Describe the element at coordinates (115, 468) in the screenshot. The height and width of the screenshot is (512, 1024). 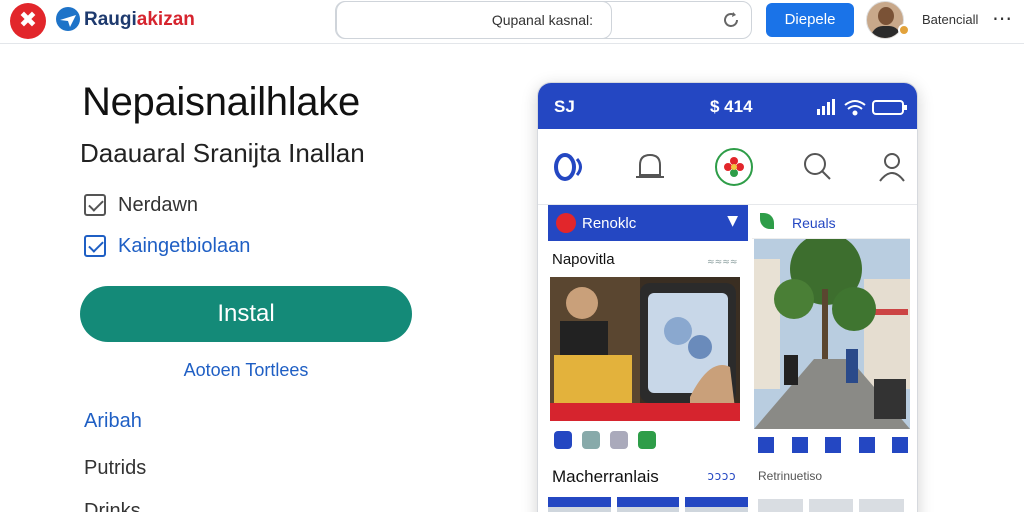
I see `nav-link-2: Putrids` at that location.